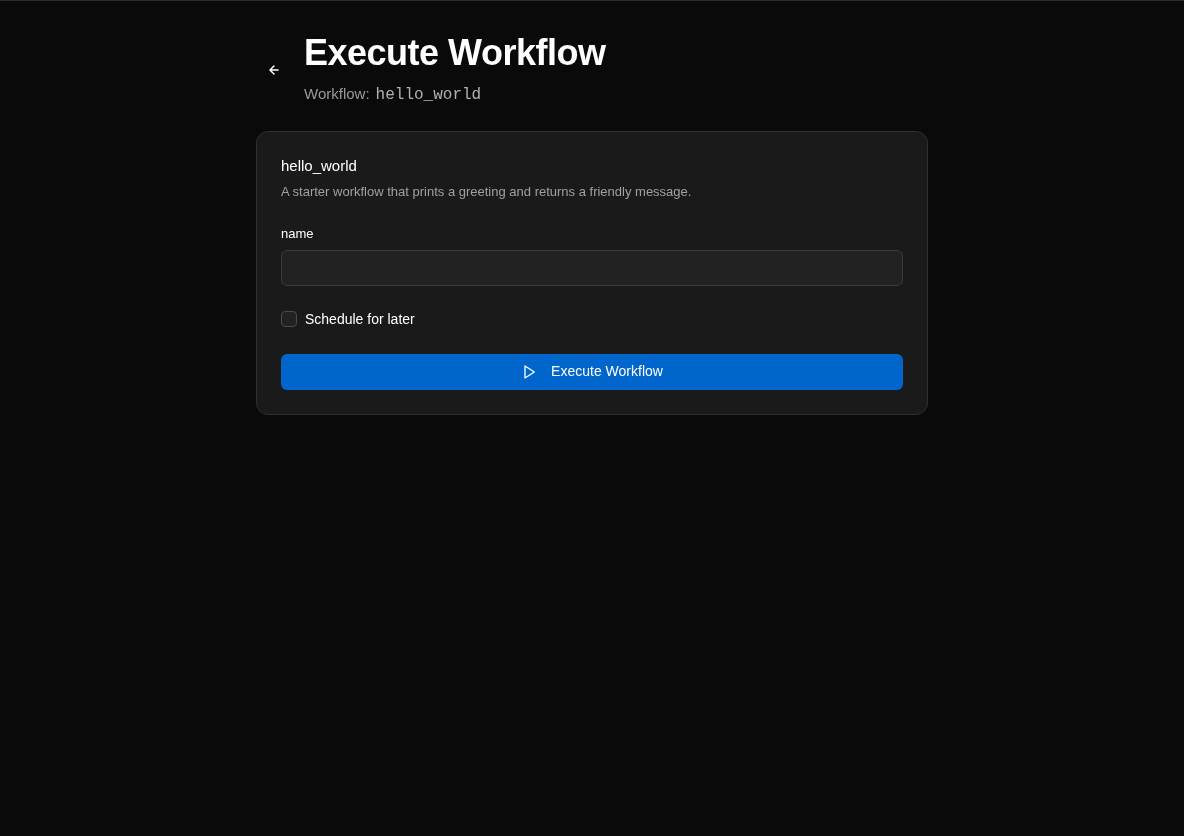 Image resolution: width=1184 pixels, height=836 pixels. I want to click on subtitle-label: Workflow:, so click(337, 94).